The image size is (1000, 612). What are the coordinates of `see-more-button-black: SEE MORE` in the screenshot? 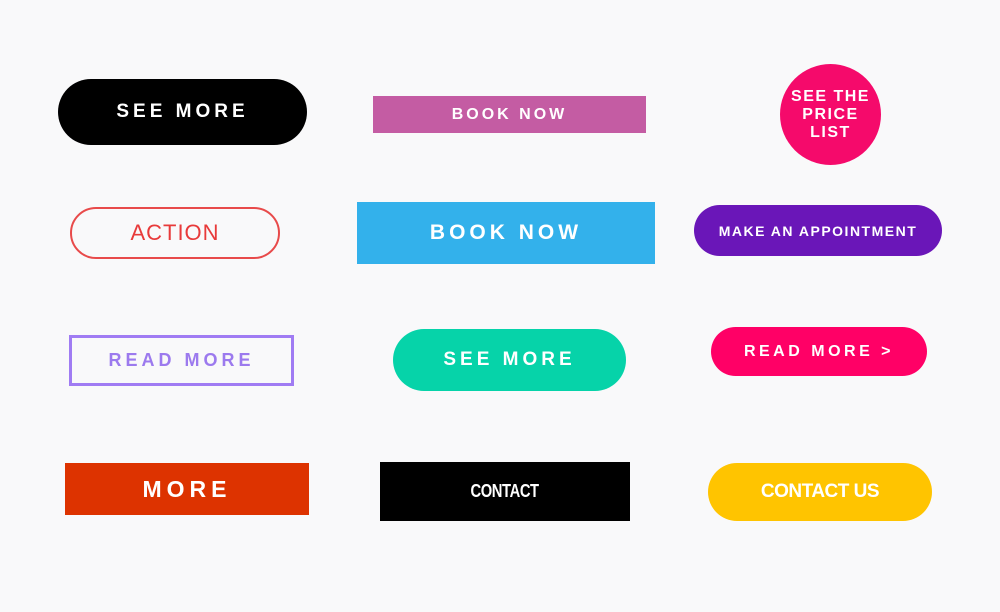 It's located at (182, 112).